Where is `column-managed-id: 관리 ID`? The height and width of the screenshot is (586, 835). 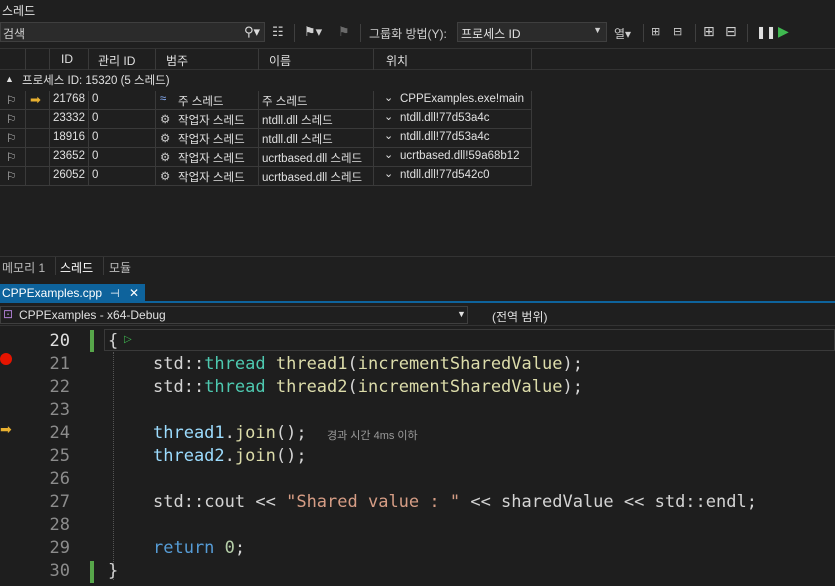
column-managed-id: 관리 ID is located at coordinates (116, 60).